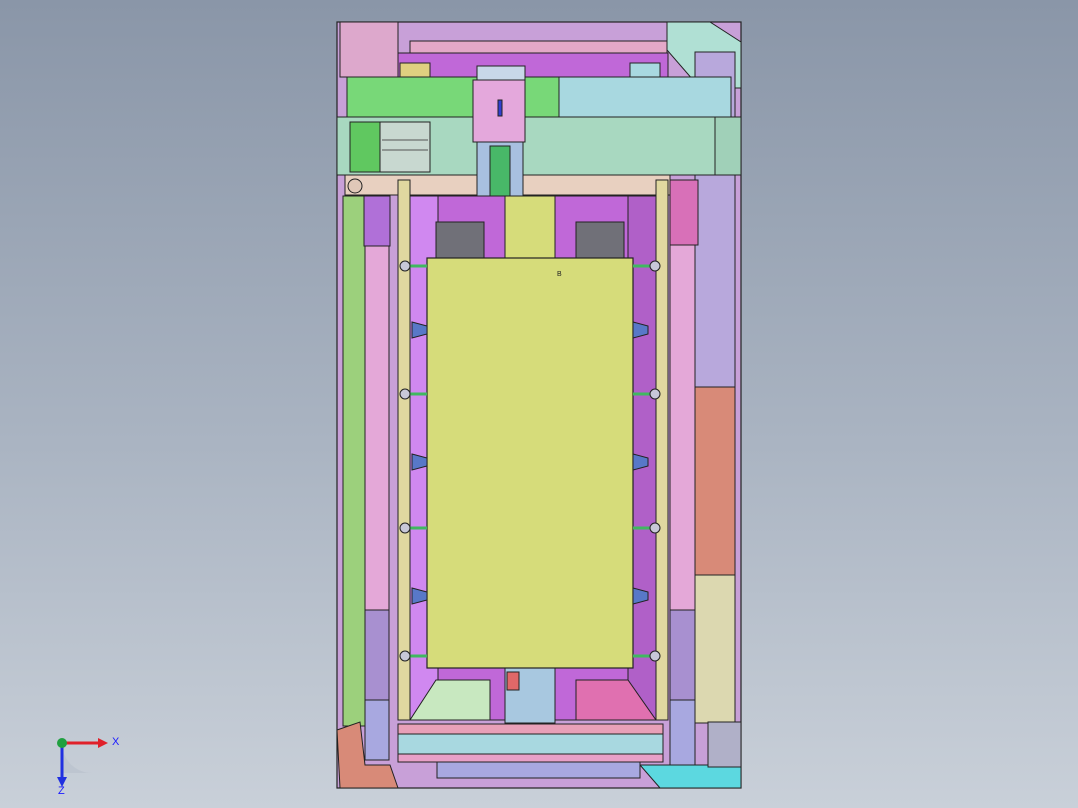 This screenshot has height=808, width=1078. I want to click on right-lower-rack, so click(682, 655).